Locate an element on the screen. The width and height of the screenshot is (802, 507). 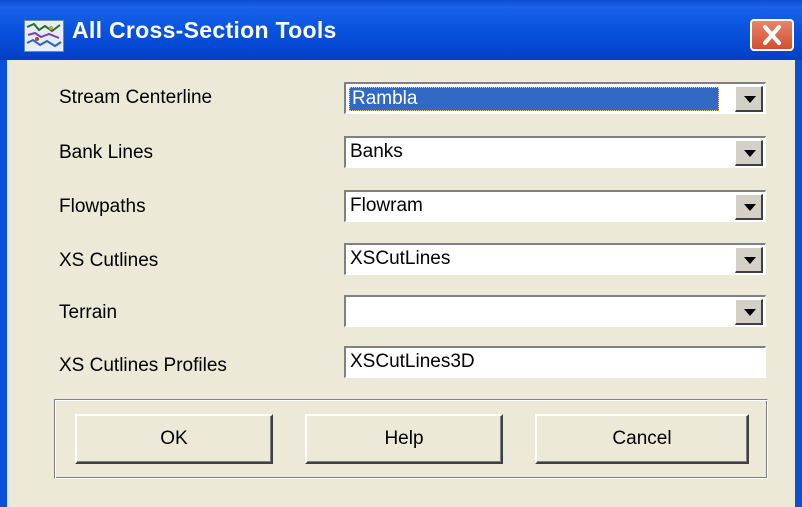
xs-cutlines-value: XSCutLines is located at coordinates (400, 258).